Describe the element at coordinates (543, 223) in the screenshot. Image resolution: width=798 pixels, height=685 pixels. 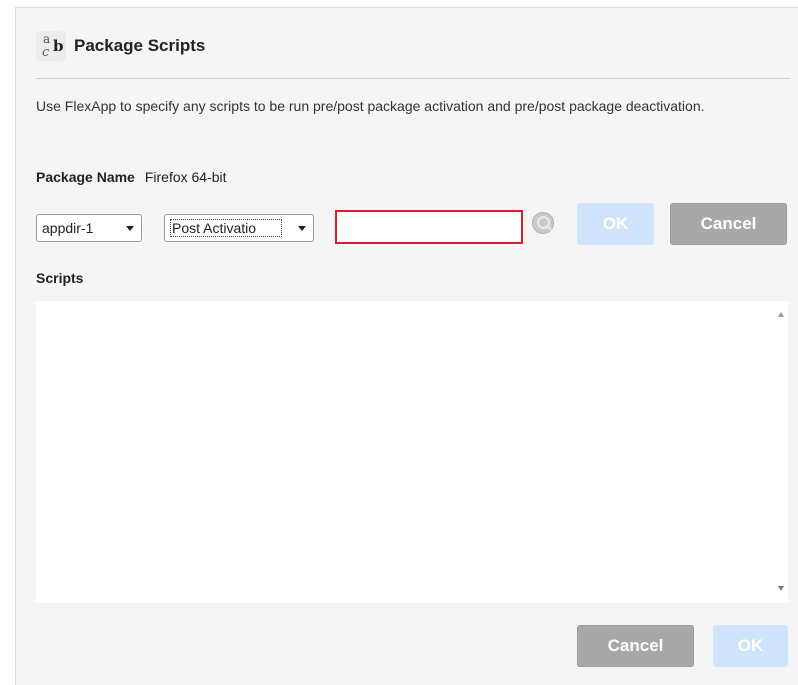
I see `search-icon` at that location.